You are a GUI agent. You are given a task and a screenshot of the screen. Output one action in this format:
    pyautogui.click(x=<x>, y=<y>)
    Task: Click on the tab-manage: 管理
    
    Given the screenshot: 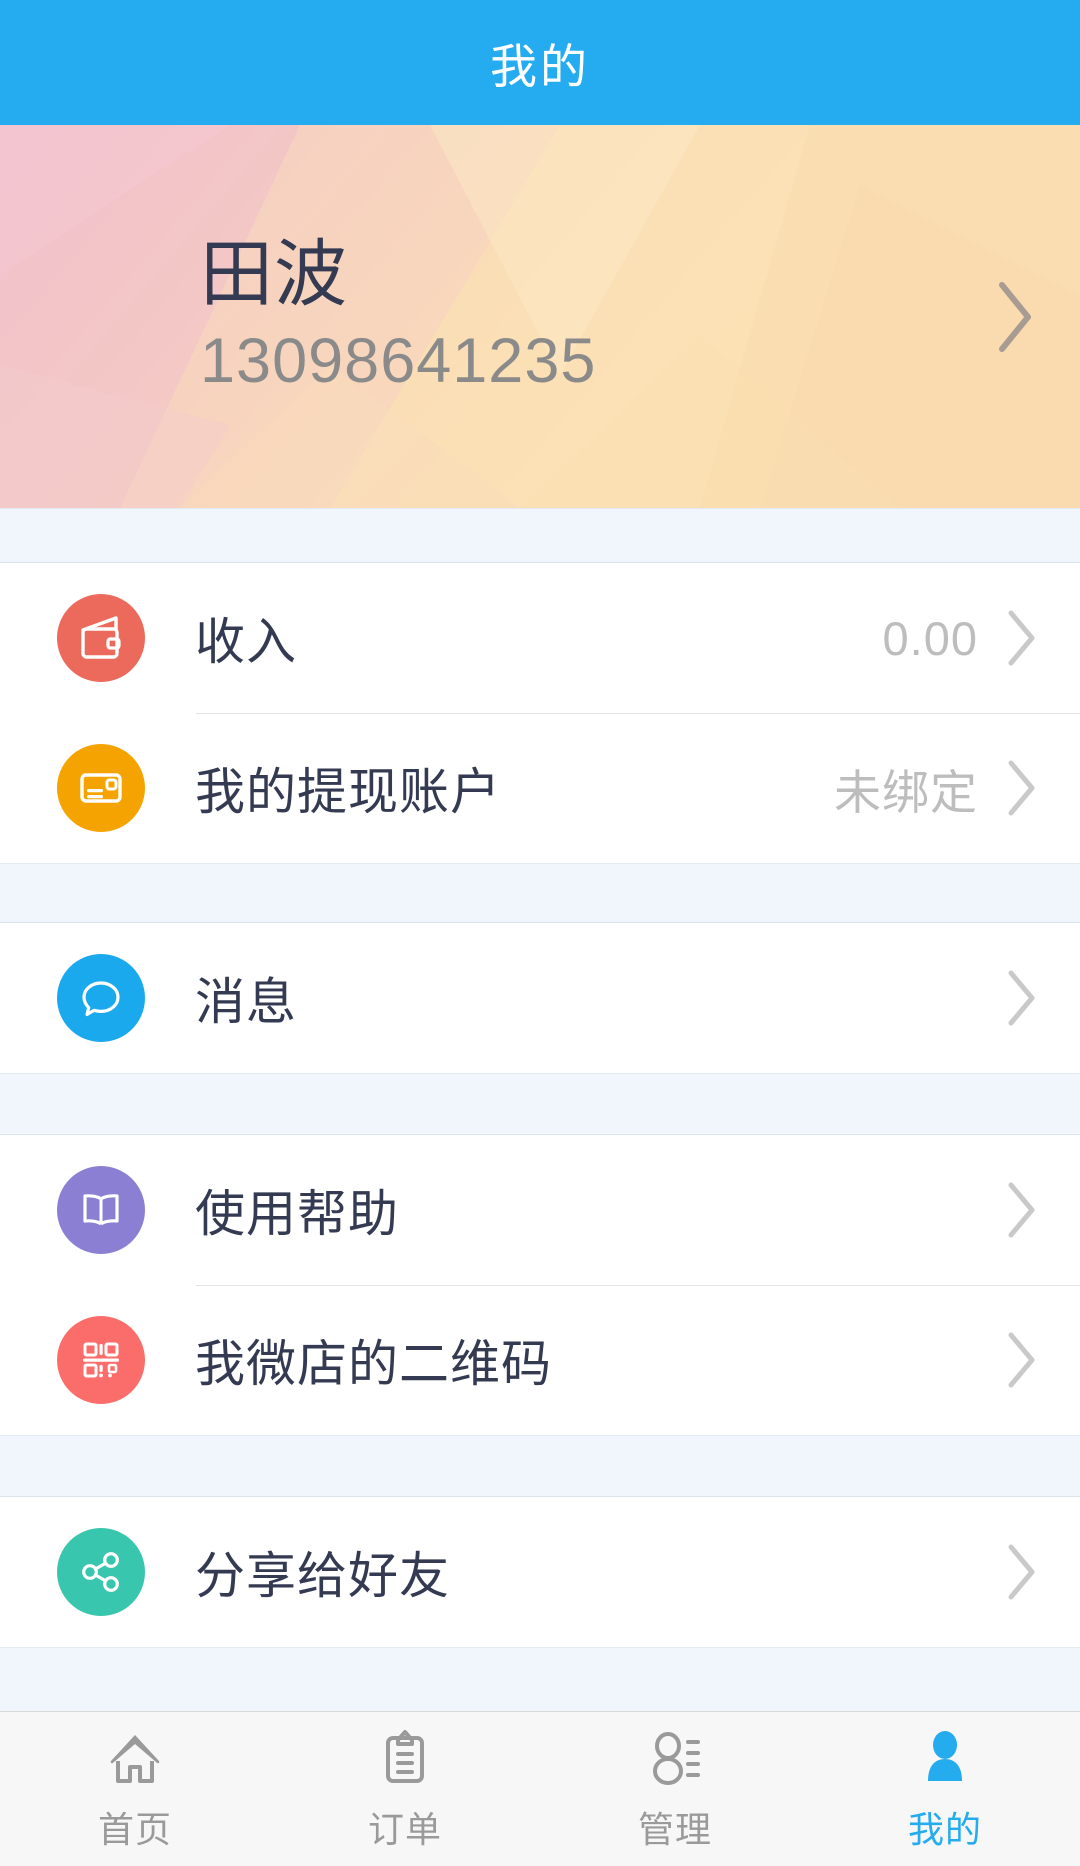 What is the action you would take?
    pyautogui.click(x=675, y=1789)
    